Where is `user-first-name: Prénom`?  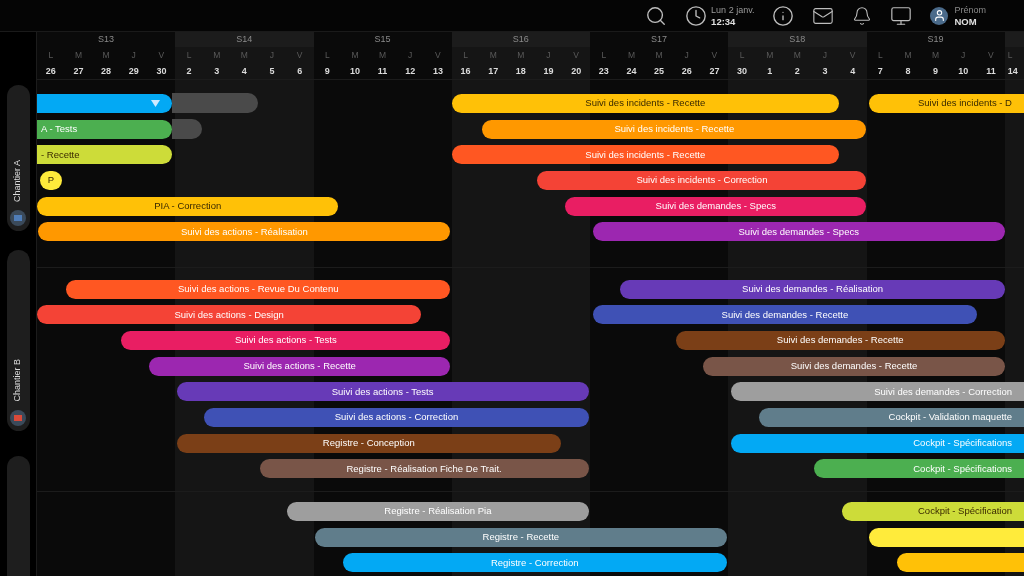 user-first-name: Prénom is located at coordinates (970, 10).